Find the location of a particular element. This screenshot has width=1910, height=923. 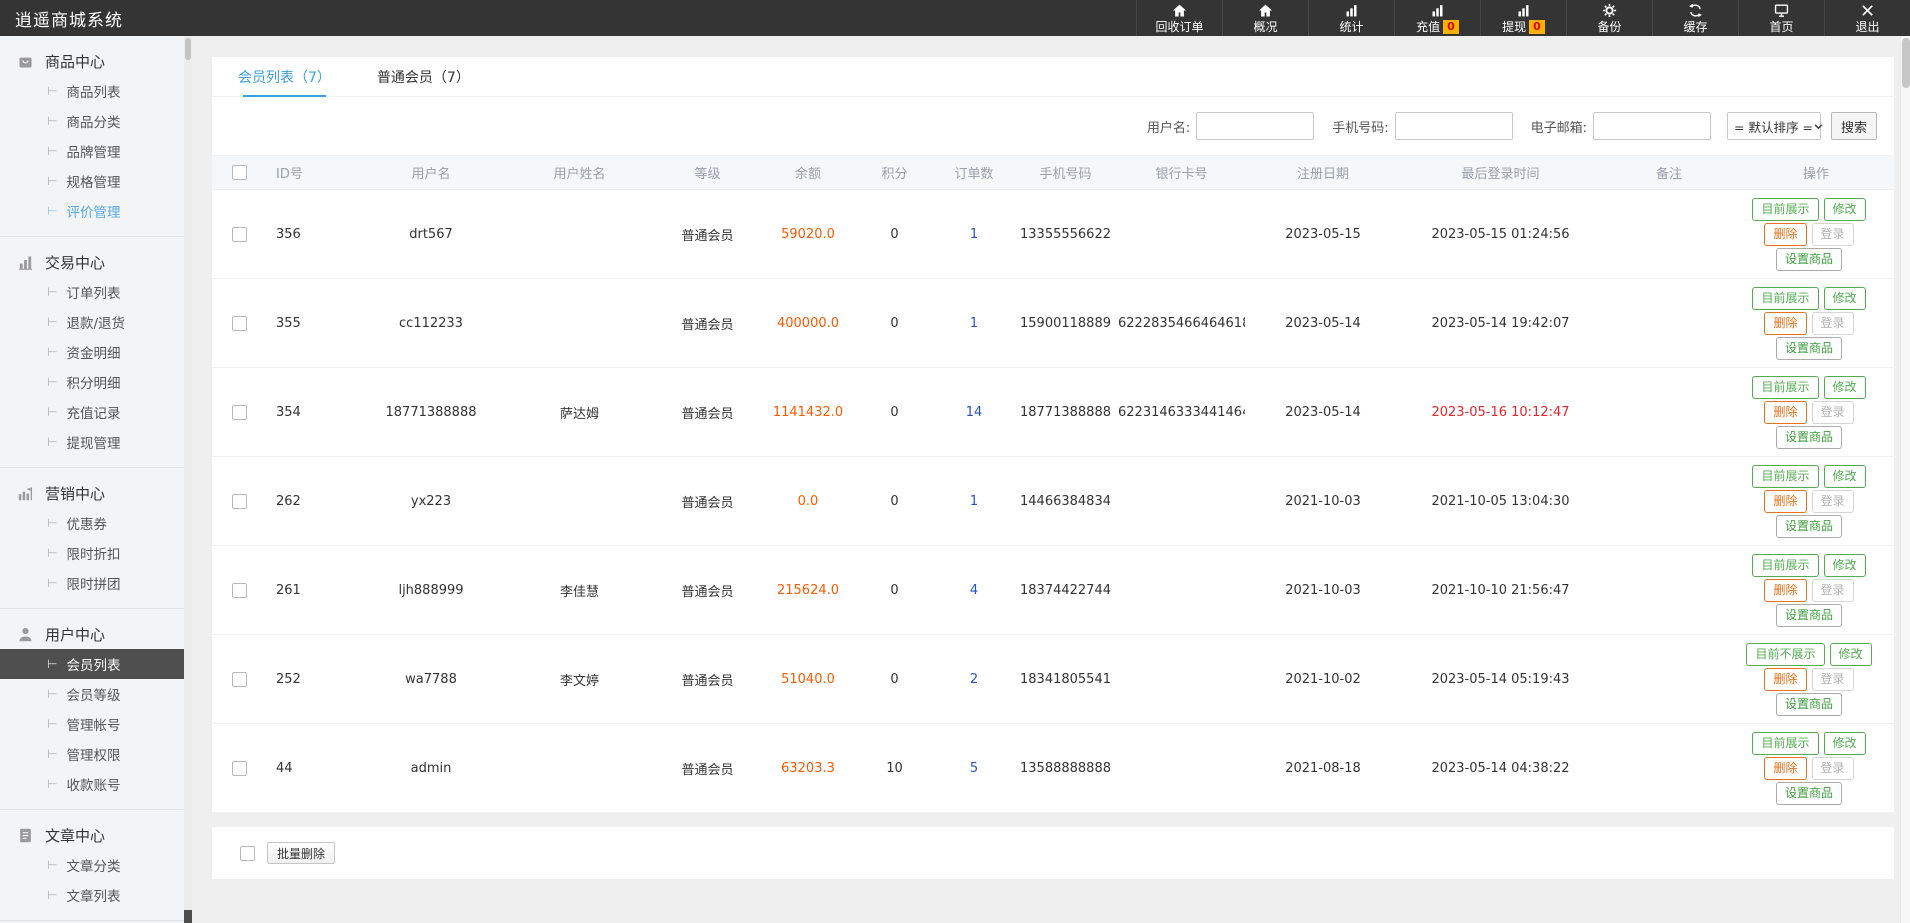

sidebar-item-3-1: ⊢ 会员等级 is located at coordinates (92, 694).